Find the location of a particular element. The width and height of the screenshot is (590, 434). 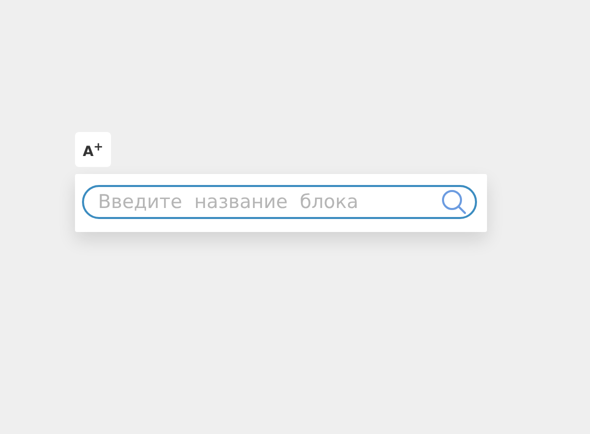

search-field: Введите название блока is located at coordinates (279, 202).